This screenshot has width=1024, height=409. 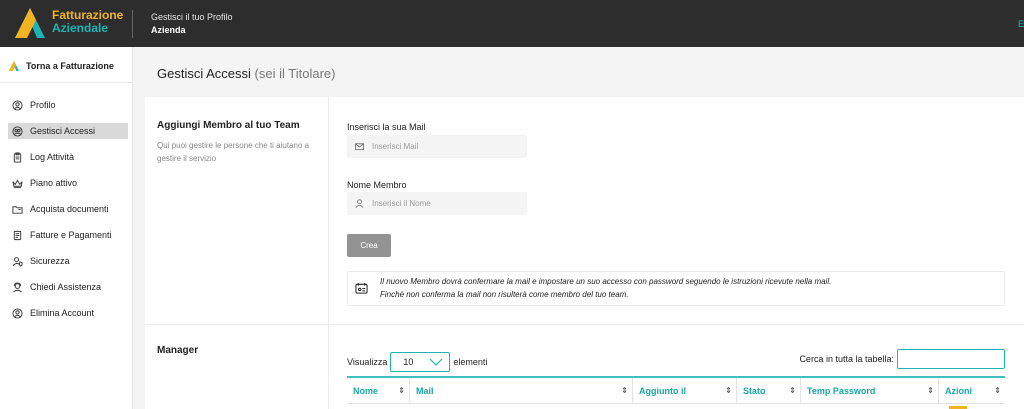 What do you see at coordinates (71, 235) in the screenshot?
I see `sidebar-item-label: Fatture e Pagamenti` at bounding box center [71, 235].